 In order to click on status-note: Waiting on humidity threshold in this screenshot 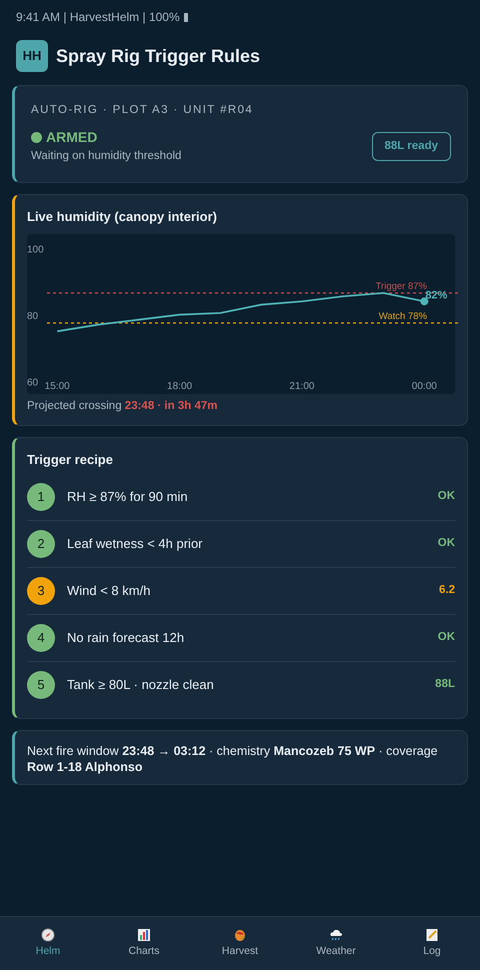, I will do `click(106, 156)`.